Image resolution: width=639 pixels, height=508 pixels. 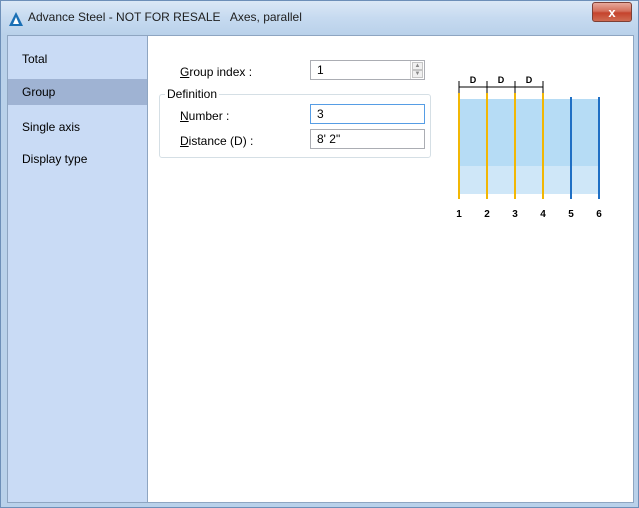 What do you see at coordinates (35, 59) in the screenshot?
I see `sidebar-item-label: Total` at bounding box center [35, 59].